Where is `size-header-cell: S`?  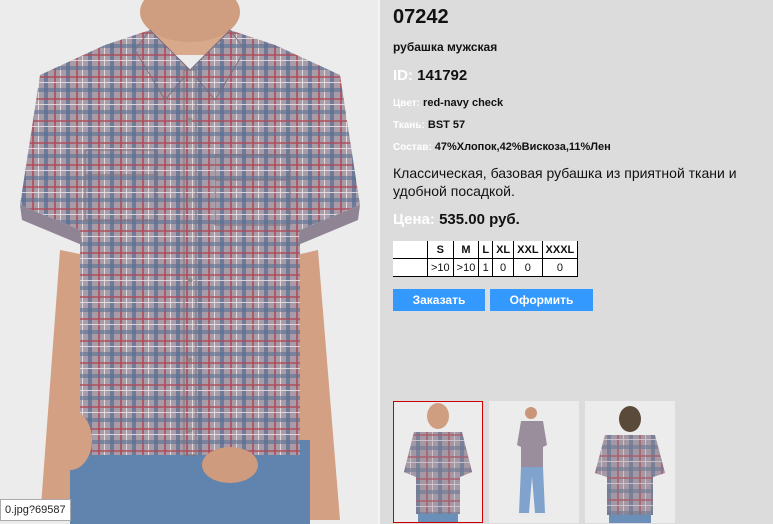 size-header-cell: S is located at coordinates (440, 250).